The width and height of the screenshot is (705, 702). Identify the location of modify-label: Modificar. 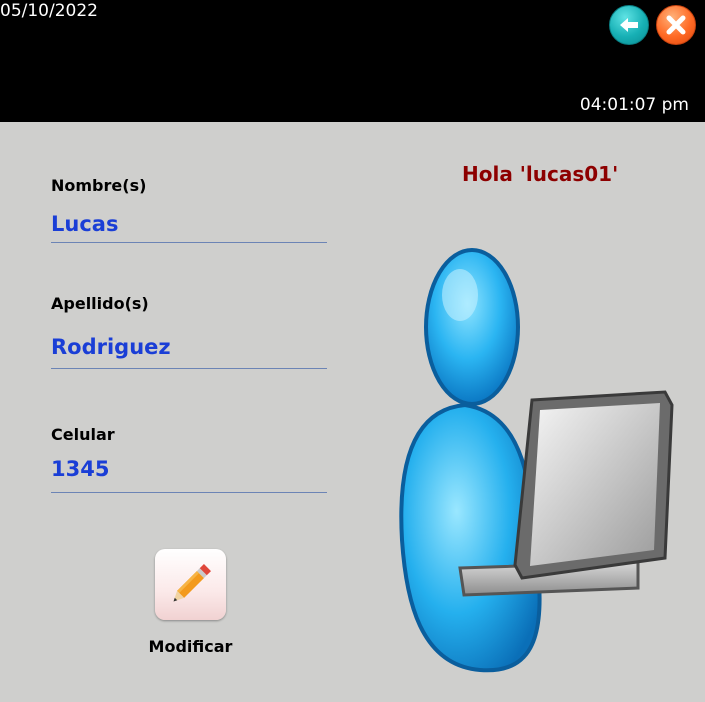
(190, 646).